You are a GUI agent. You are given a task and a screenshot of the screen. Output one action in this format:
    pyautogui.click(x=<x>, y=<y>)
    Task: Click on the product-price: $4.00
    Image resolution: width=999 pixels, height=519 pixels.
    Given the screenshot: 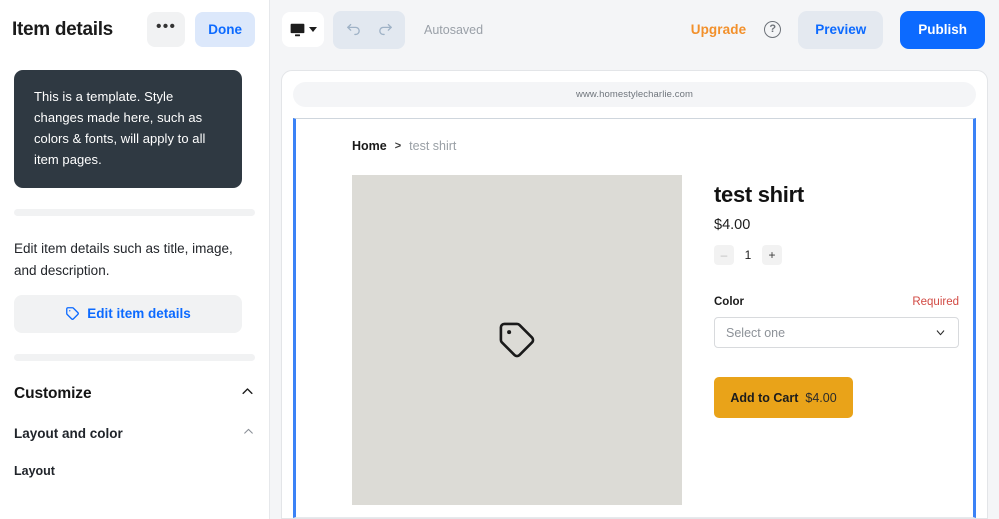 What is the action you would take?
    pyautogui.click(x=732, y=225)
    